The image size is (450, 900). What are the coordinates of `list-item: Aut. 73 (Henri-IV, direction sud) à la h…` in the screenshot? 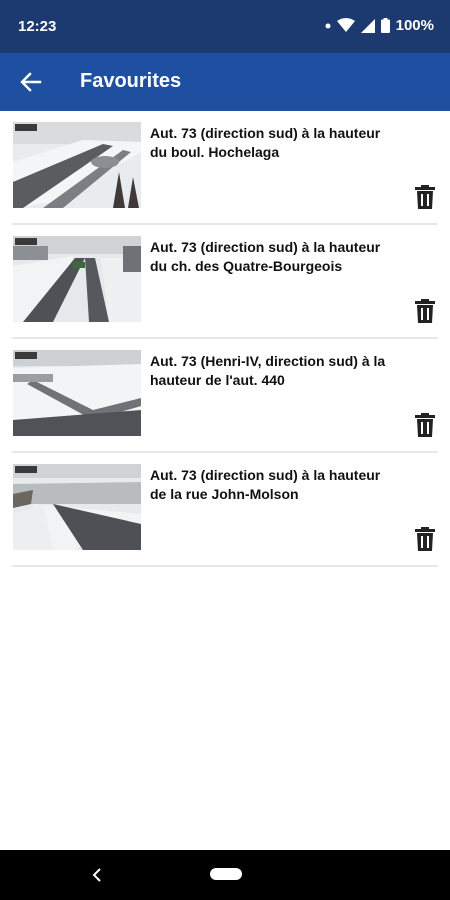 It's located at (225, 396).